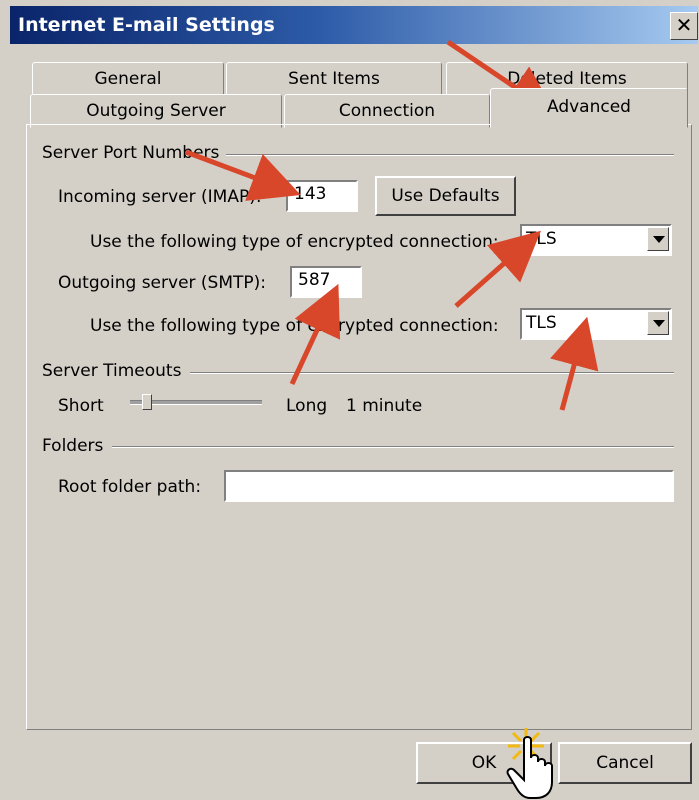 This screenshot has width=699, height=800. Describe the element at coordinates (541, 323) in the screenshot. I see `outgoing-encryption-value: TLS` at that location.